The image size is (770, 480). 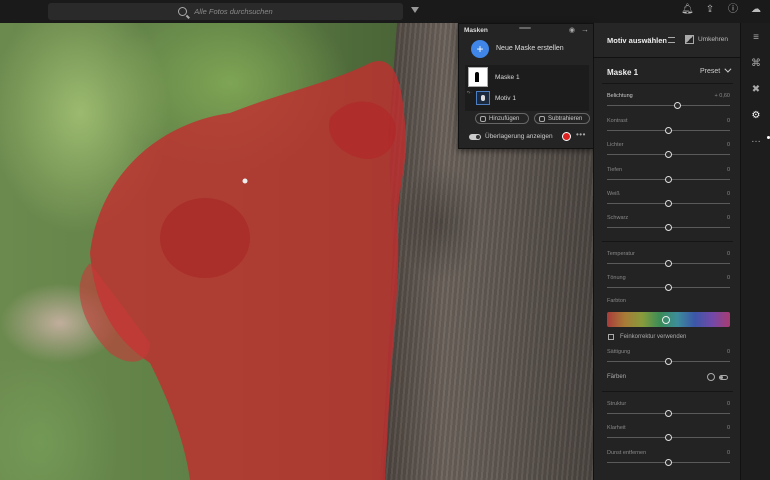 I want to click on invert-icon, so click(x=689, y=39).